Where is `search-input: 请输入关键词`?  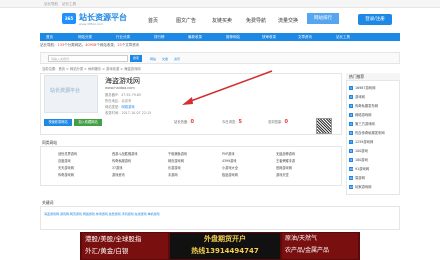 search-input: 请输入关键词 is located at coordinates (88, 58).